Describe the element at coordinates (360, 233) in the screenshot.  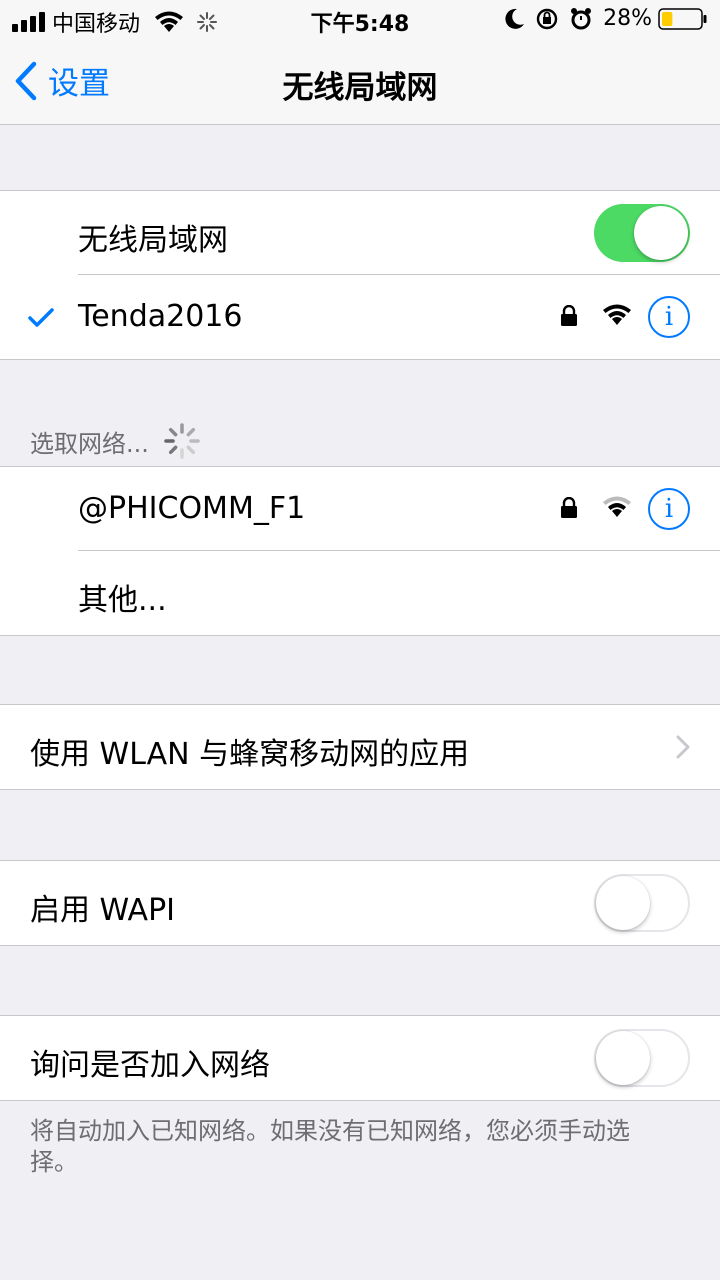
I see `wlan-toggle-row: 无线局域网` at that location.